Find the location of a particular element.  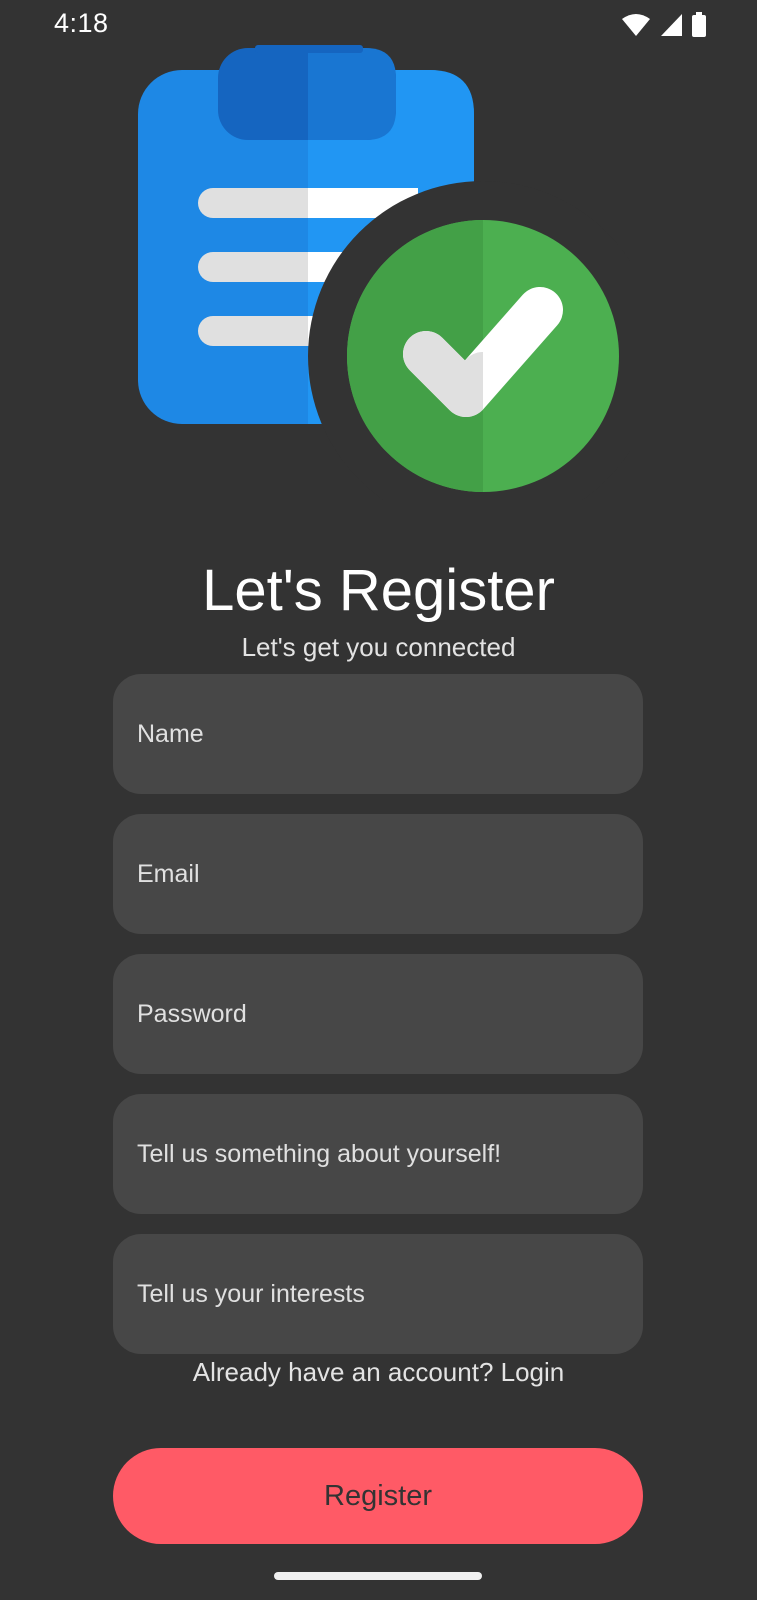

about-field is located at coordinates (378, 1154).